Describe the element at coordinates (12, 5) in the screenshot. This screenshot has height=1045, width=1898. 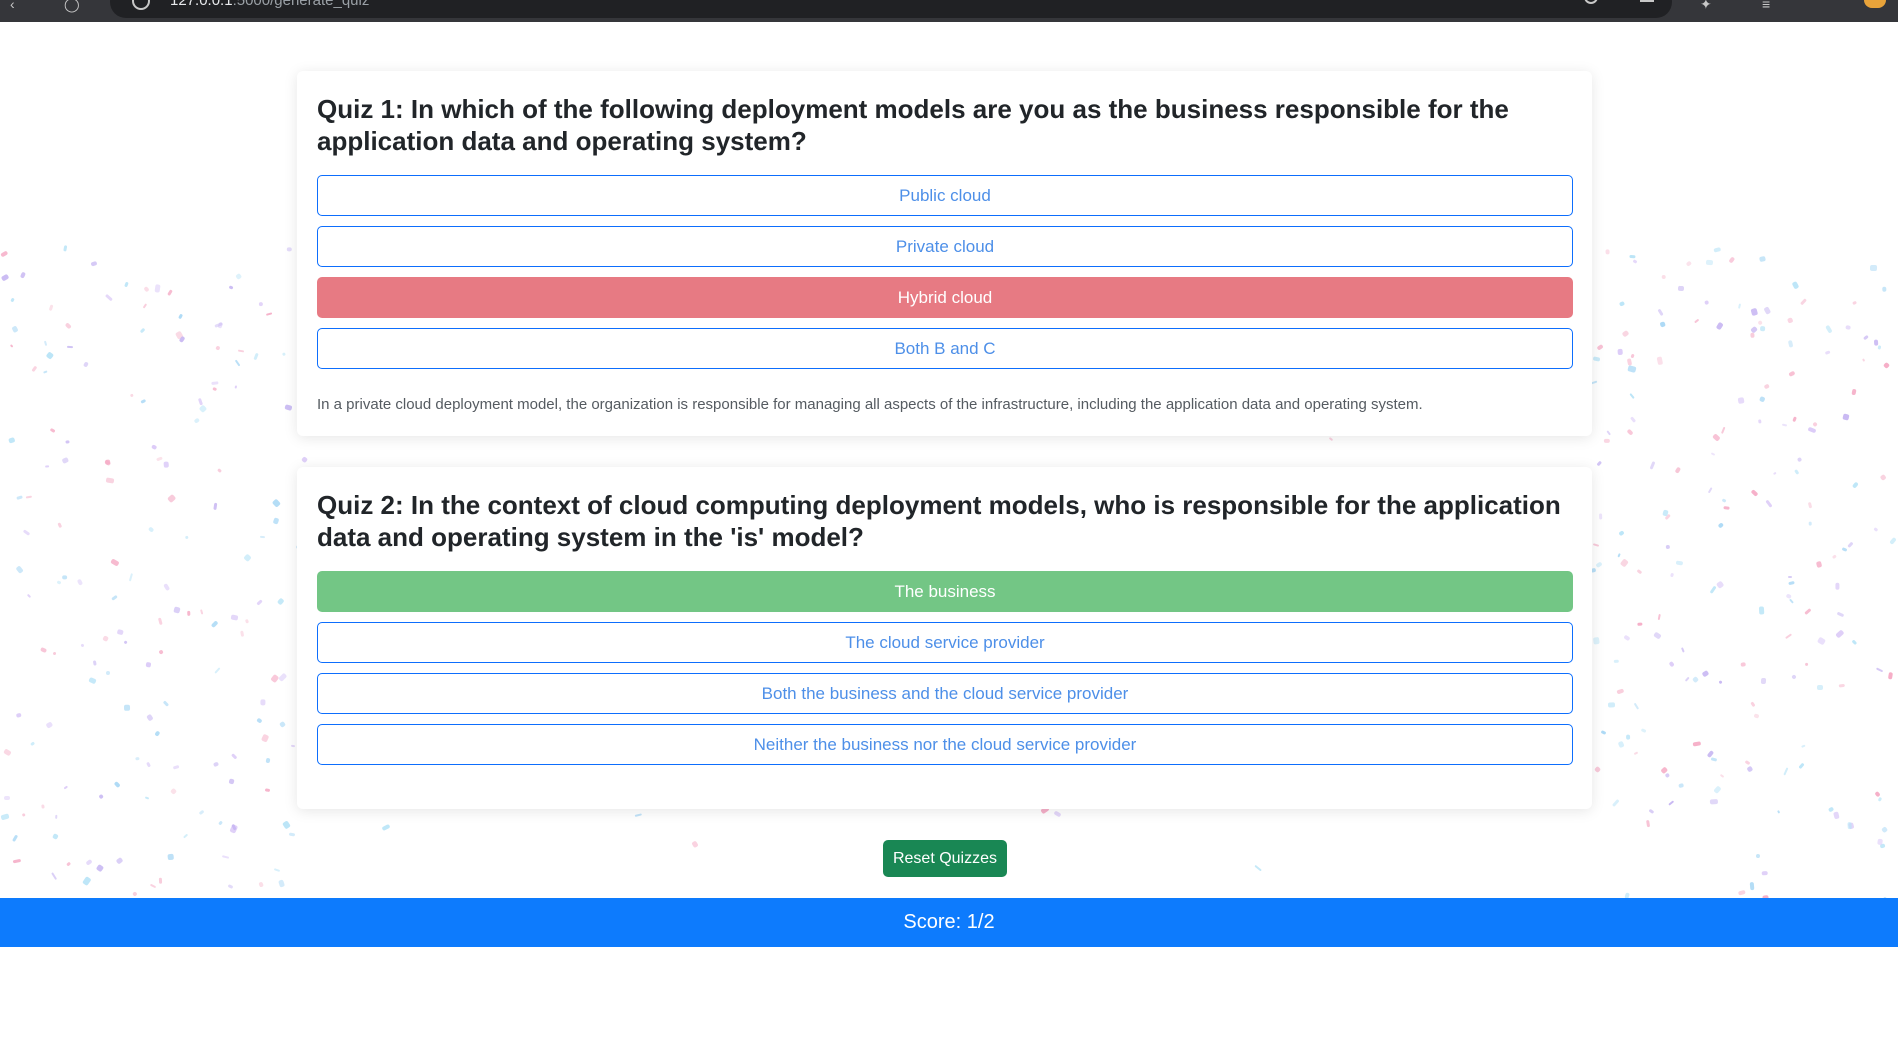
I see `back-arrow-icon: ‹` at that location.